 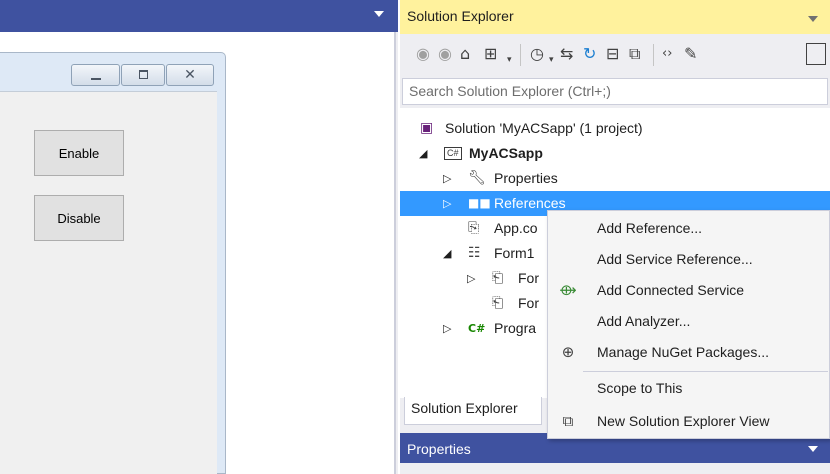 What do you see at coordinates (615, 153) in the screenshot?
I see `tree-item-project: ◢ C# MyACSapp` at bounding box center [615, 153].